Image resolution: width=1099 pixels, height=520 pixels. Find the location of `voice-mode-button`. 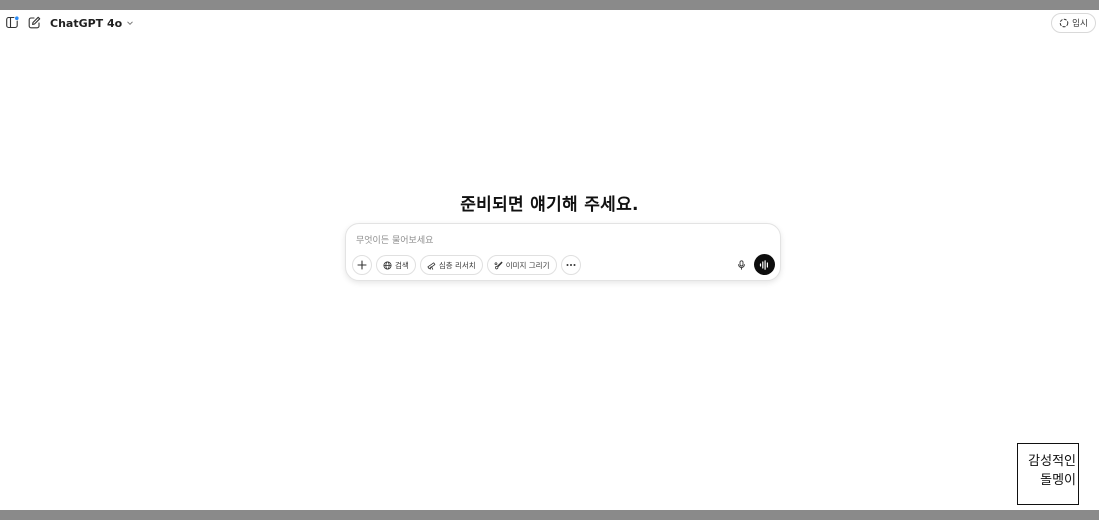

voice-mode-button is located at coordinates (764, 264).